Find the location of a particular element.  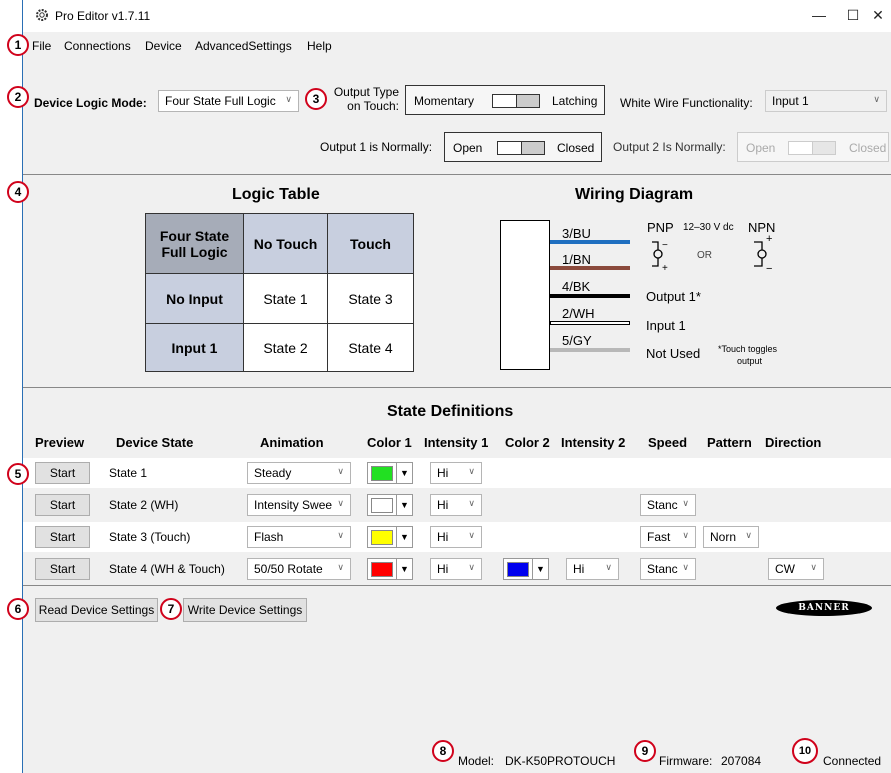

intensity2-select: Hi ∨ is located at coordinates (592, 569).